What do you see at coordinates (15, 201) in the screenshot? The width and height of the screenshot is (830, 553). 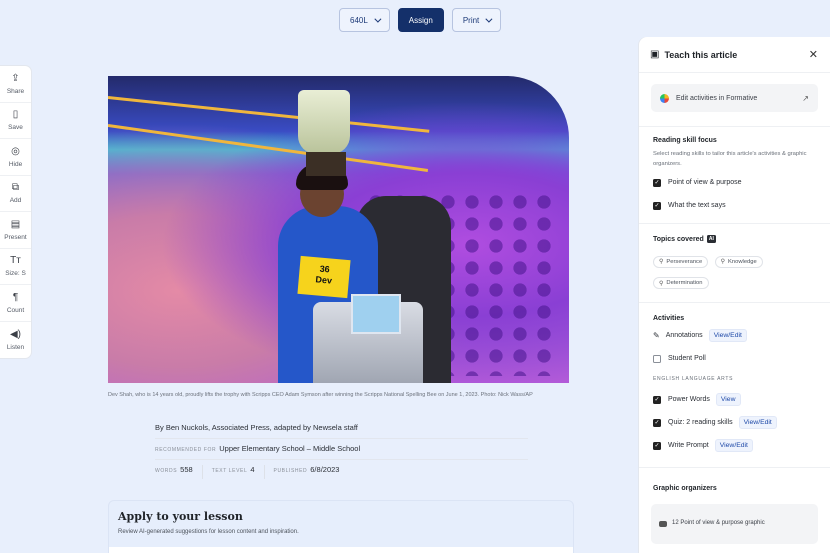 I see `rail-label: Add` at bounding box center [15, 201].